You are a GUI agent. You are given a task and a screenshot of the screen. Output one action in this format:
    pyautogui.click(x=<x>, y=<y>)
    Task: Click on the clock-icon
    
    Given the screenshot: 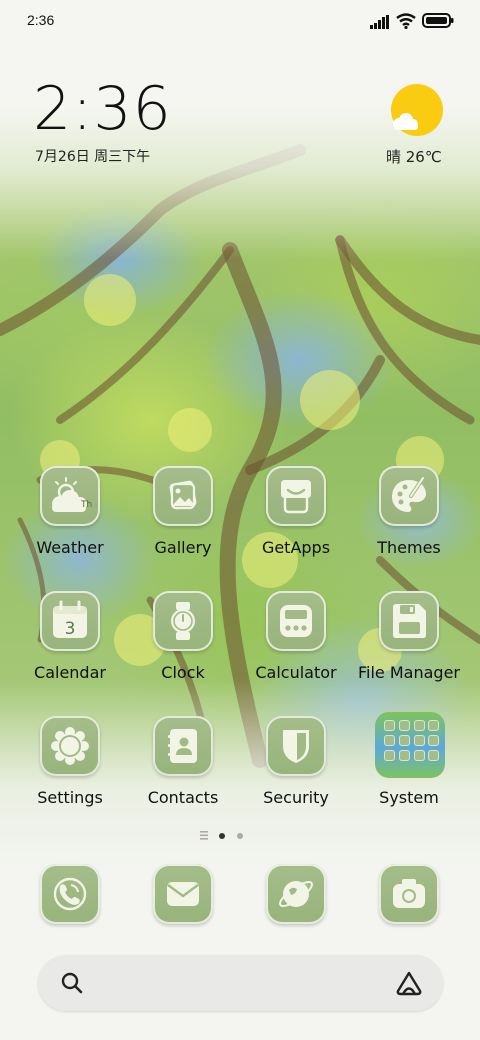 What is the action you would take?
    pyautogui.click(x=183, y=621)
    